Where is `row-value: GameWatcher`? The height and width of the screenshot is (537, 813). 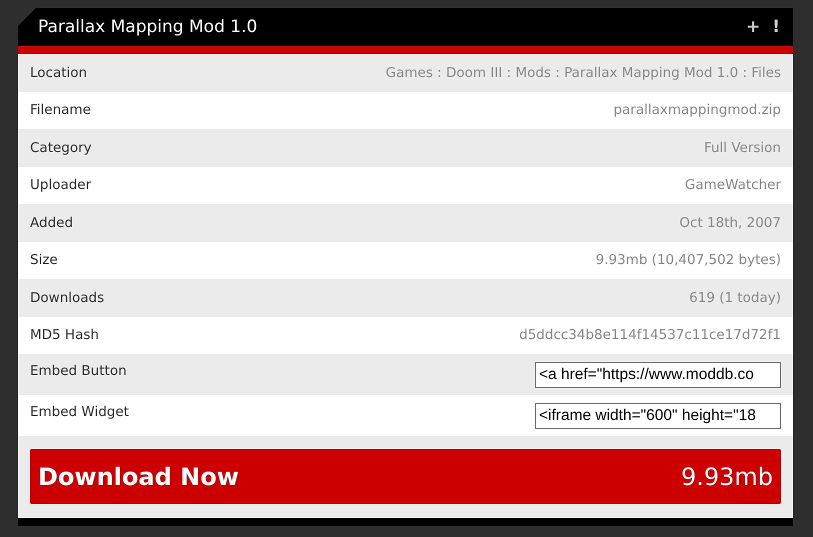 row-value: GameWatcher is located at coordinates (732, 185).